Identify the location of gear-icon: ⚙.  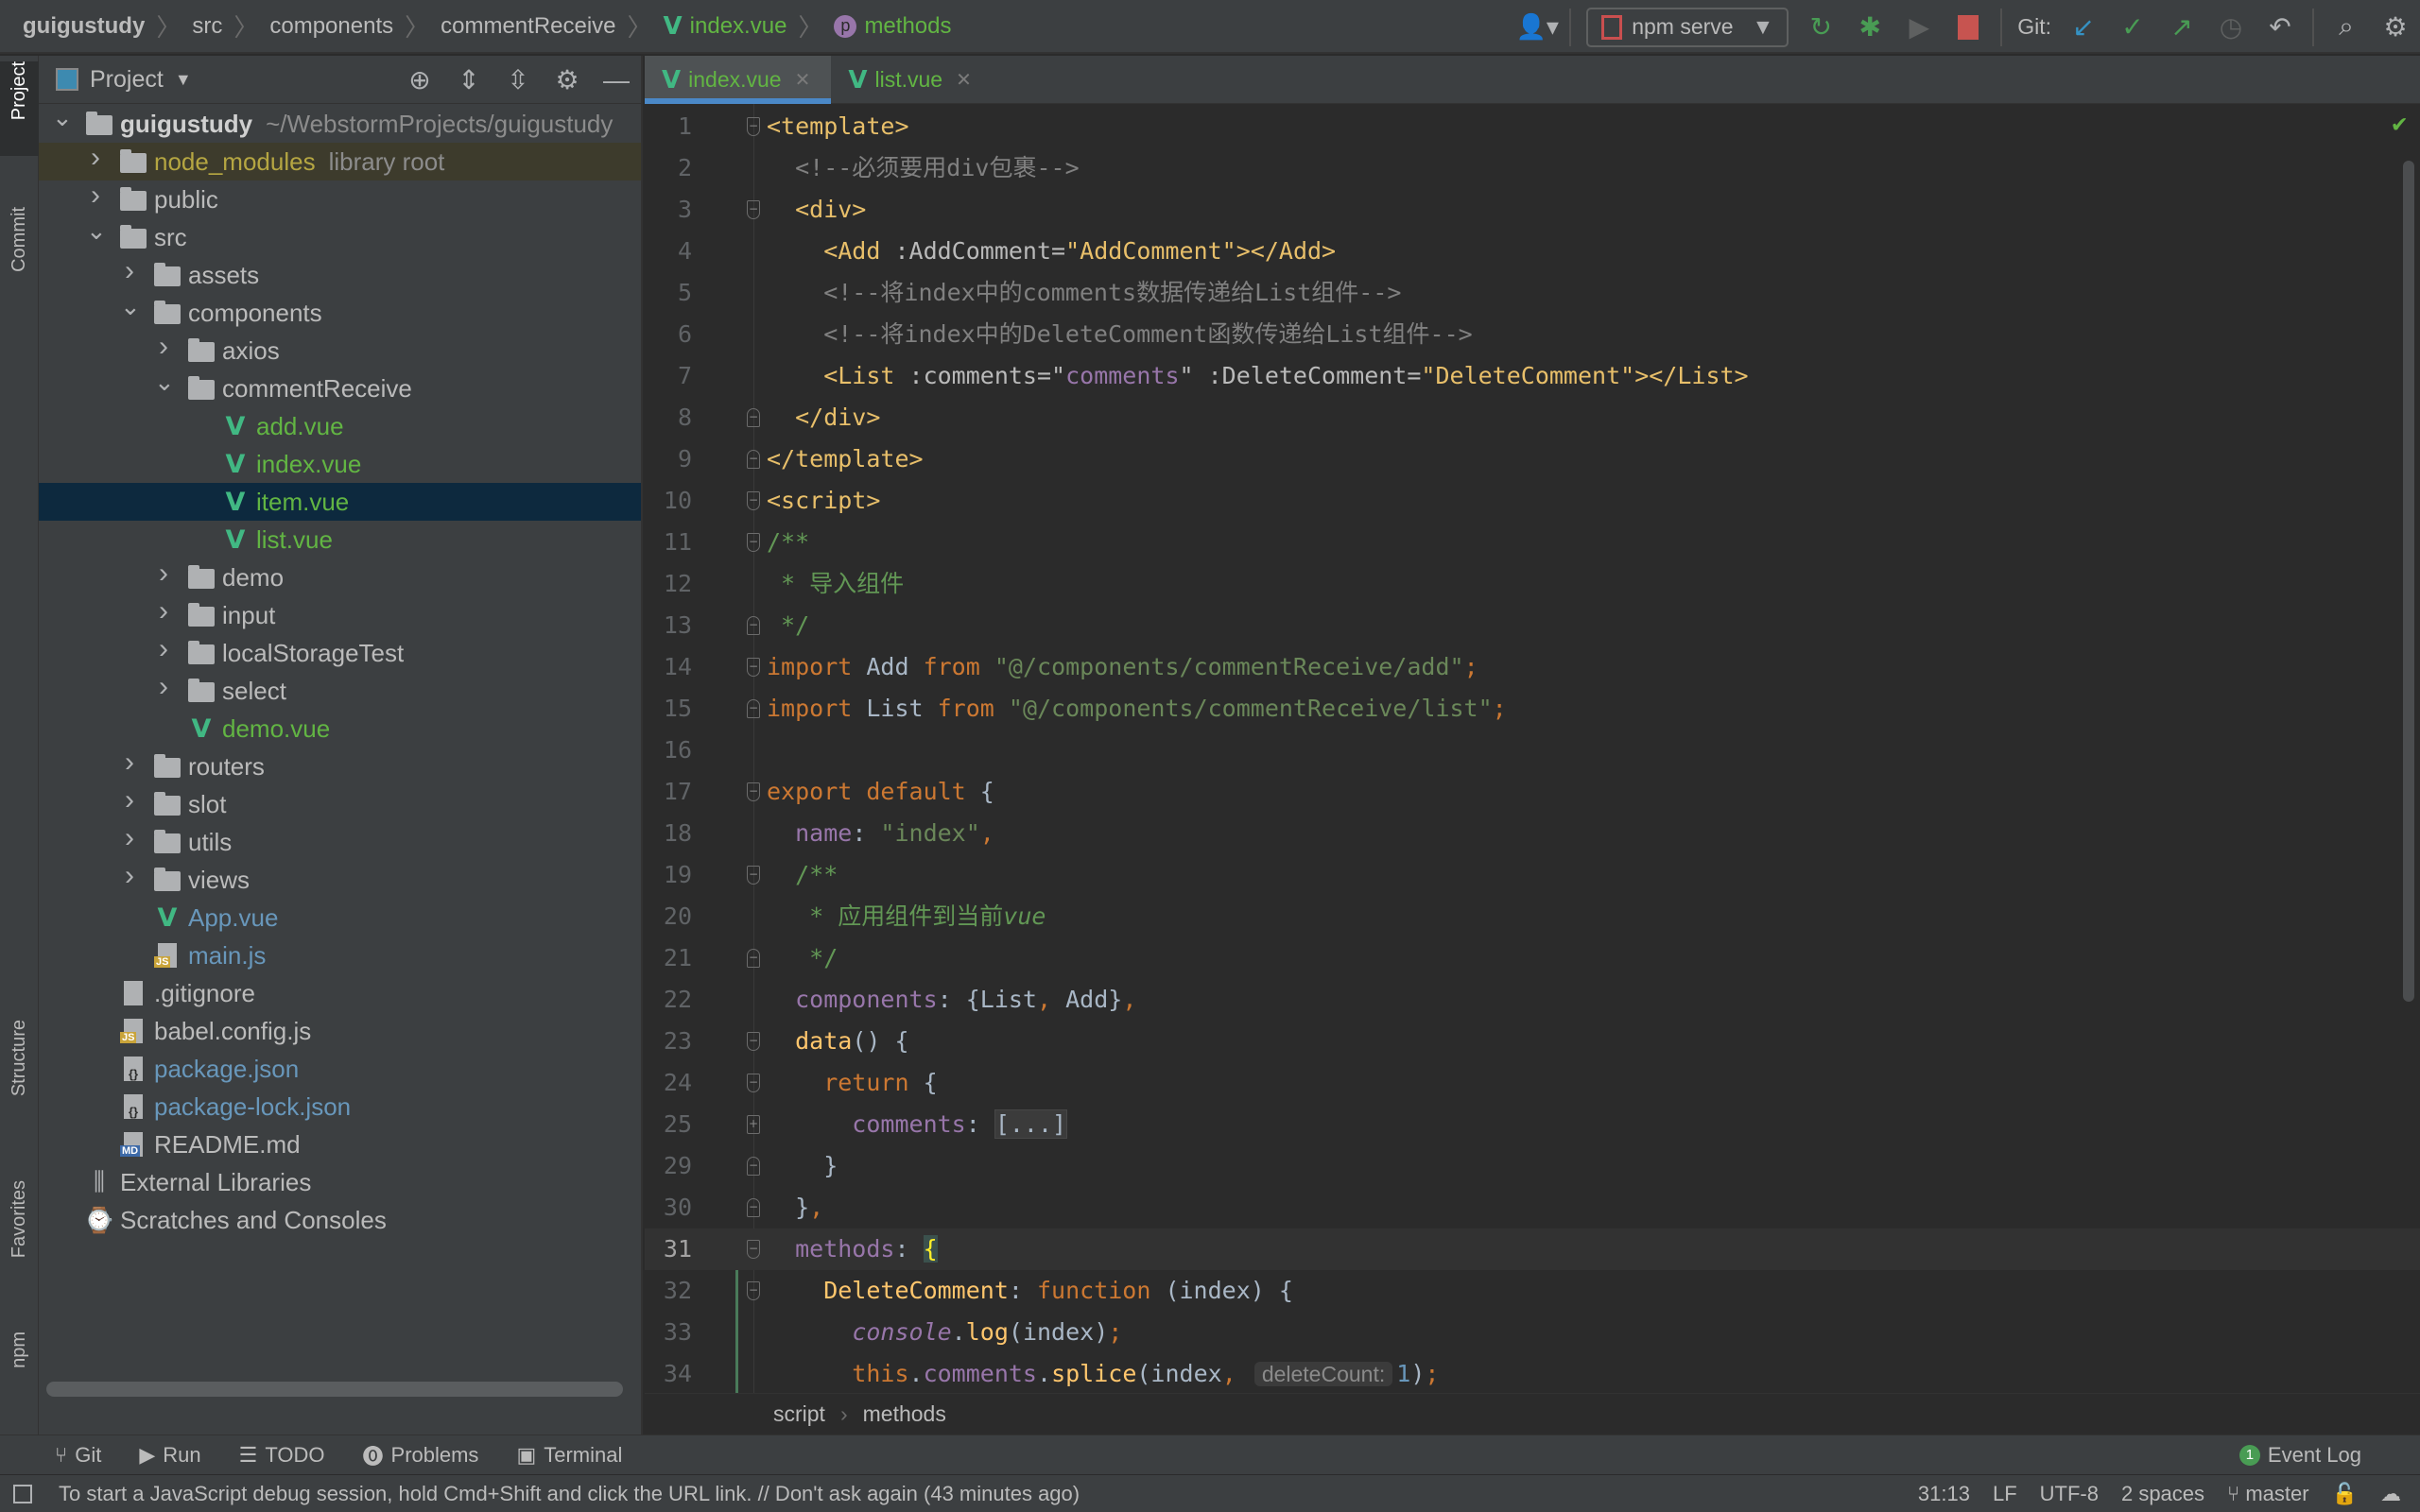
(2395, 27).